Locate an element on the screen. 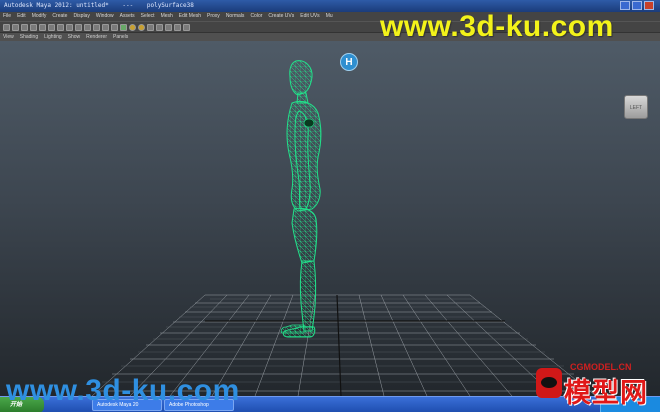 This screenshot has width=660, height=412. panel-menu-lighting: Lighting is located at coordinates (53, 37).